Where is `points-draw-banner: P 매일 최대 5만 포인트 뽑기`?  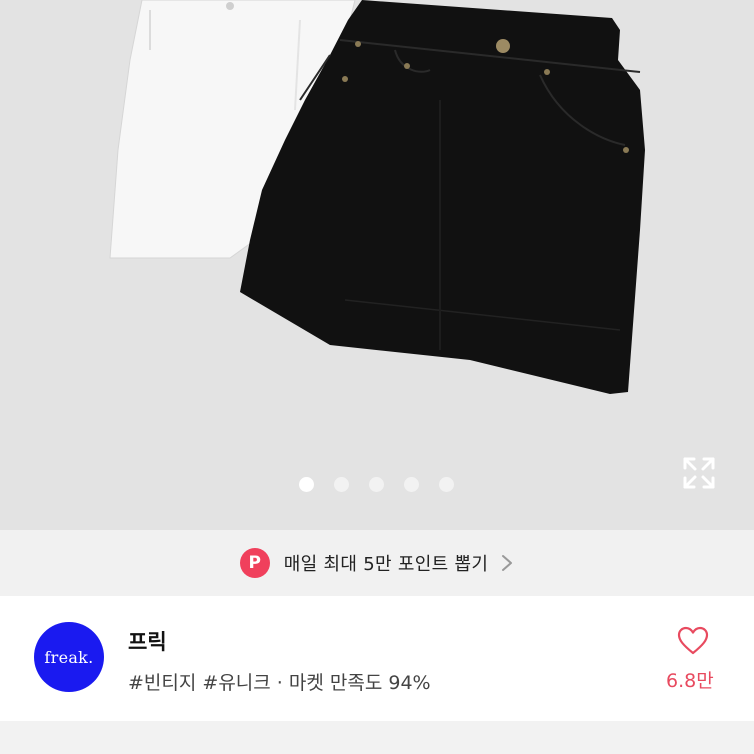 points-draw-banner: P 매일 최대 5만 포인트 뽑기 is located at coordinates (377, 563).